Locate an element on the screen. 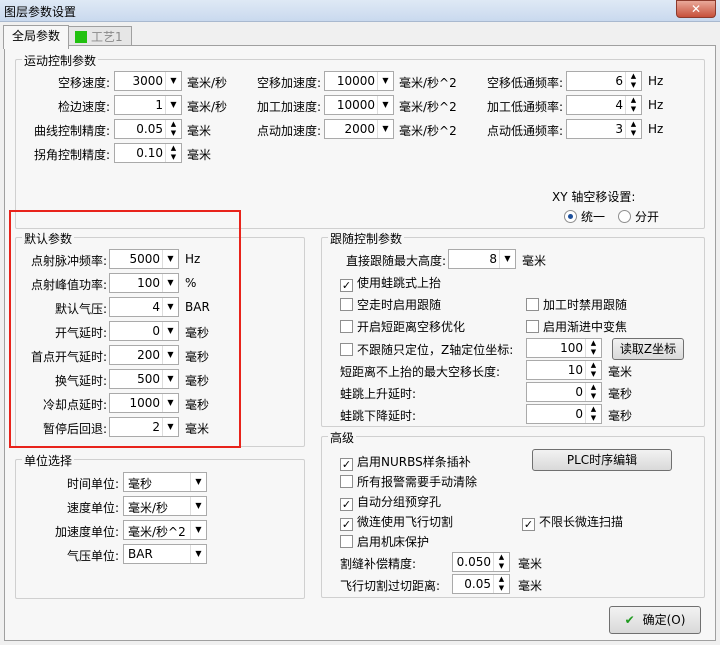 This screenshot has height=645, width=720. rapid-accel-combo: 10000 ▼ is located at coordinates (359, 81).